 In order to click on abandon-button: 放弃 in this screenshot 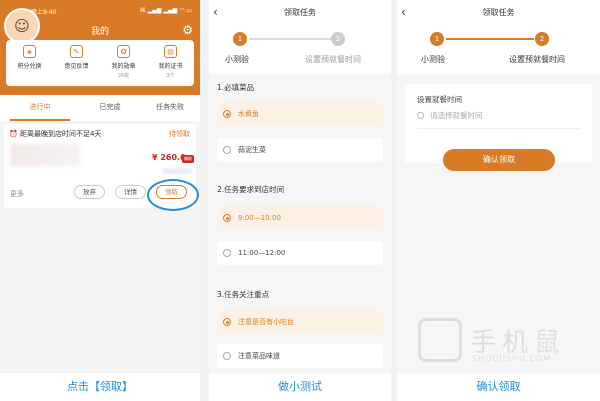, I will do `click(89, 192)`.